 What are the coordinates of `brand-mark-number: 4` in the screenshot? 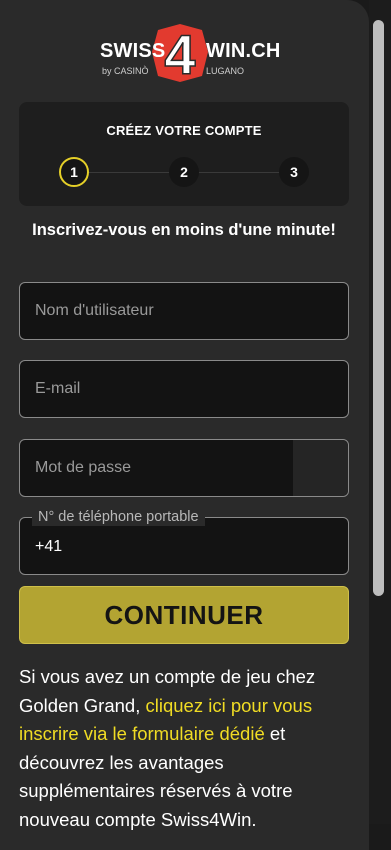 It's located at (179, 53).